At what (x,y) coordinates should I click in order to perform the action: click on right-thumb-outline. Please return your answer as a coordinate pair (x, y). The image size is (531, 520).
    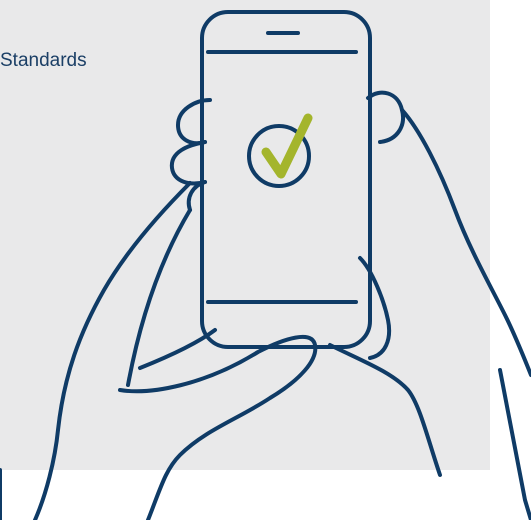
    Looking at the image, I should click on (374, 308).